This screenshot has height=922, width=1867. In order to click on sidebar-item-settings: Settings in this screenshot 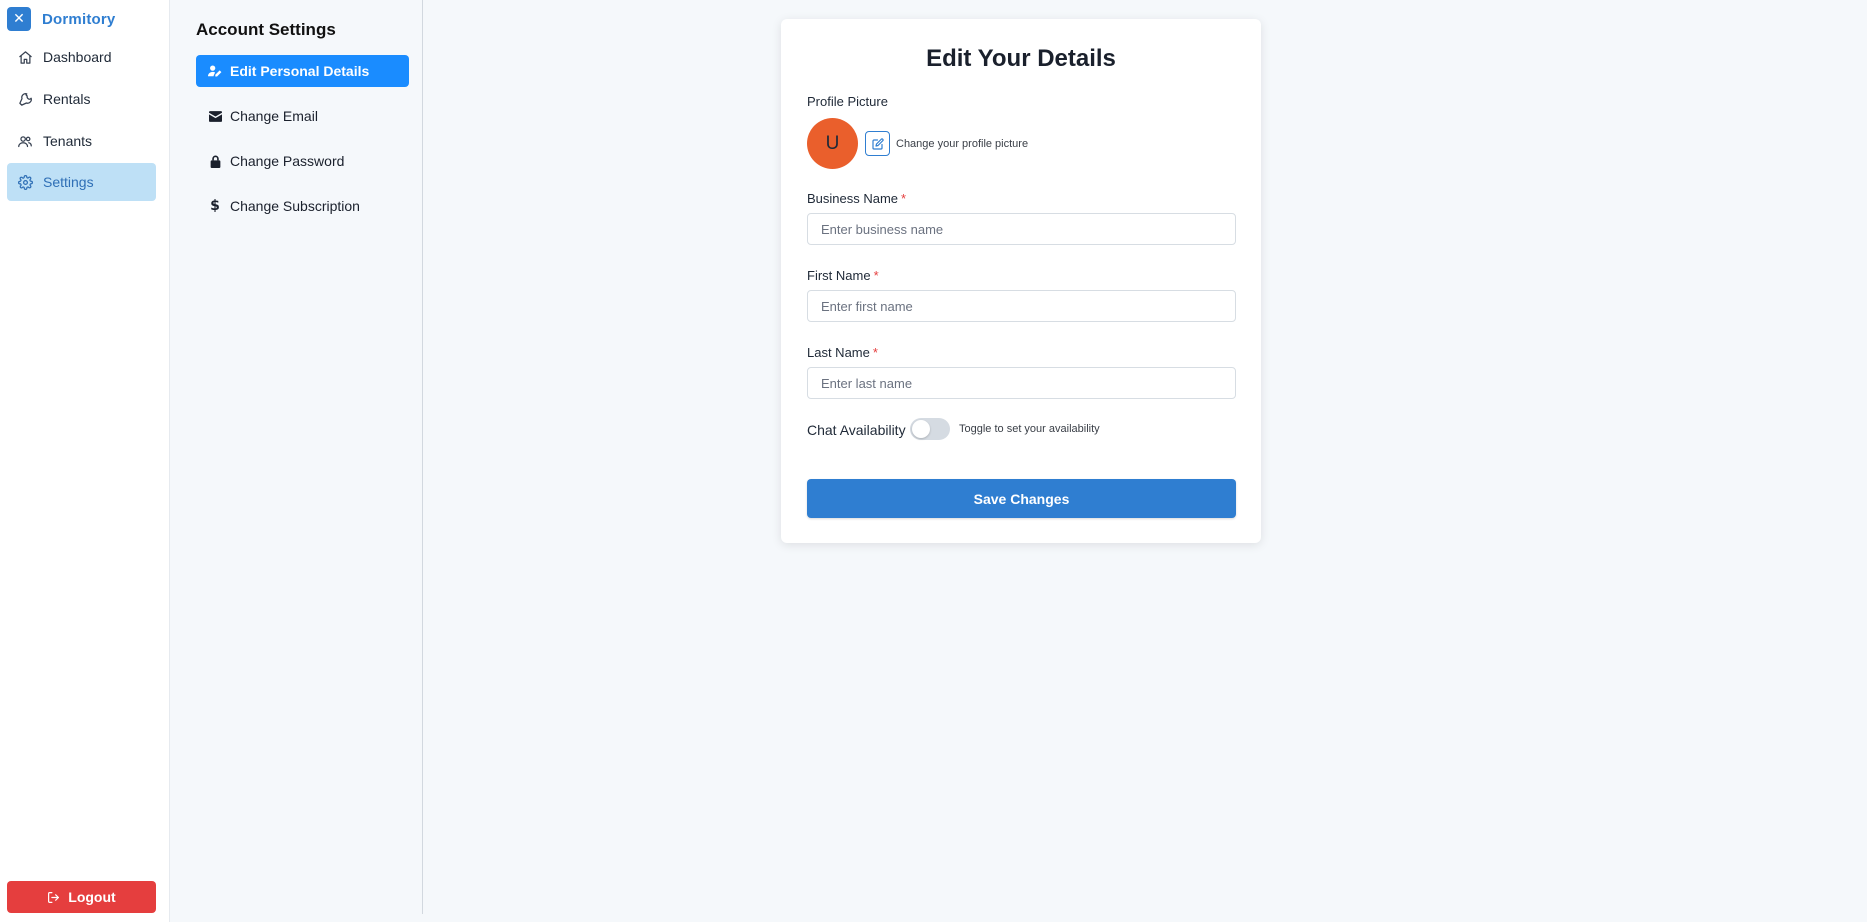, I will do `click(81, 182)`.